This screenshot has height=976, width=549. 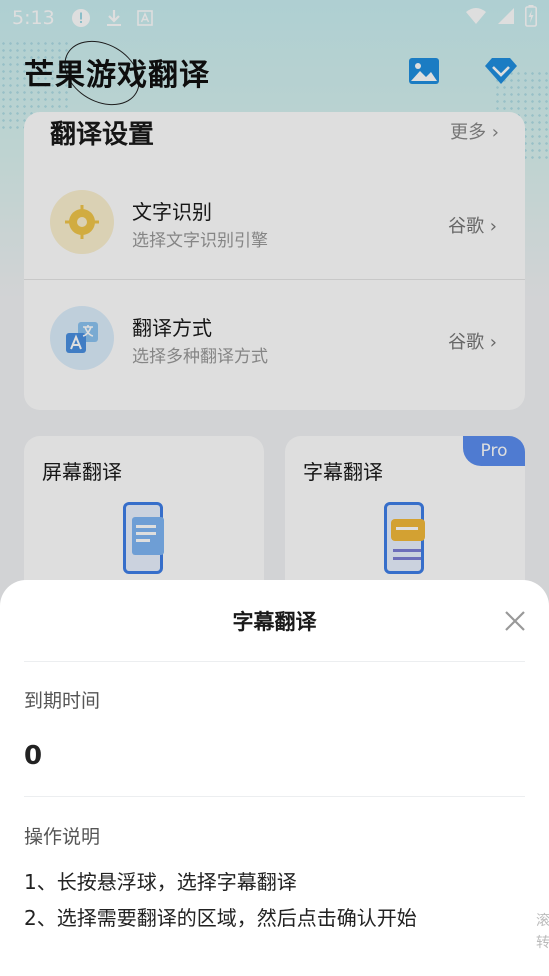 What do you see at coordinates (274, 622) in the screenshot?
I see `sheet-title: 字幕翻译` at bounding box center [274, 622].